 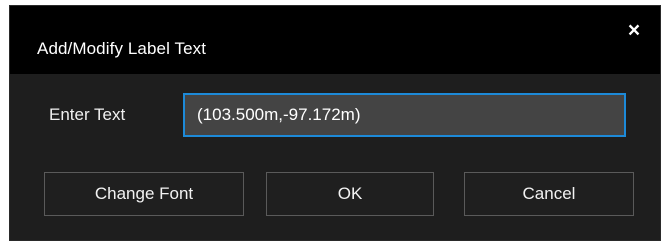 What do you see at coordinates (87, 114) in the screenshot?
I see `enter-text-label: Enter Text` at bounding box center [87, 114].